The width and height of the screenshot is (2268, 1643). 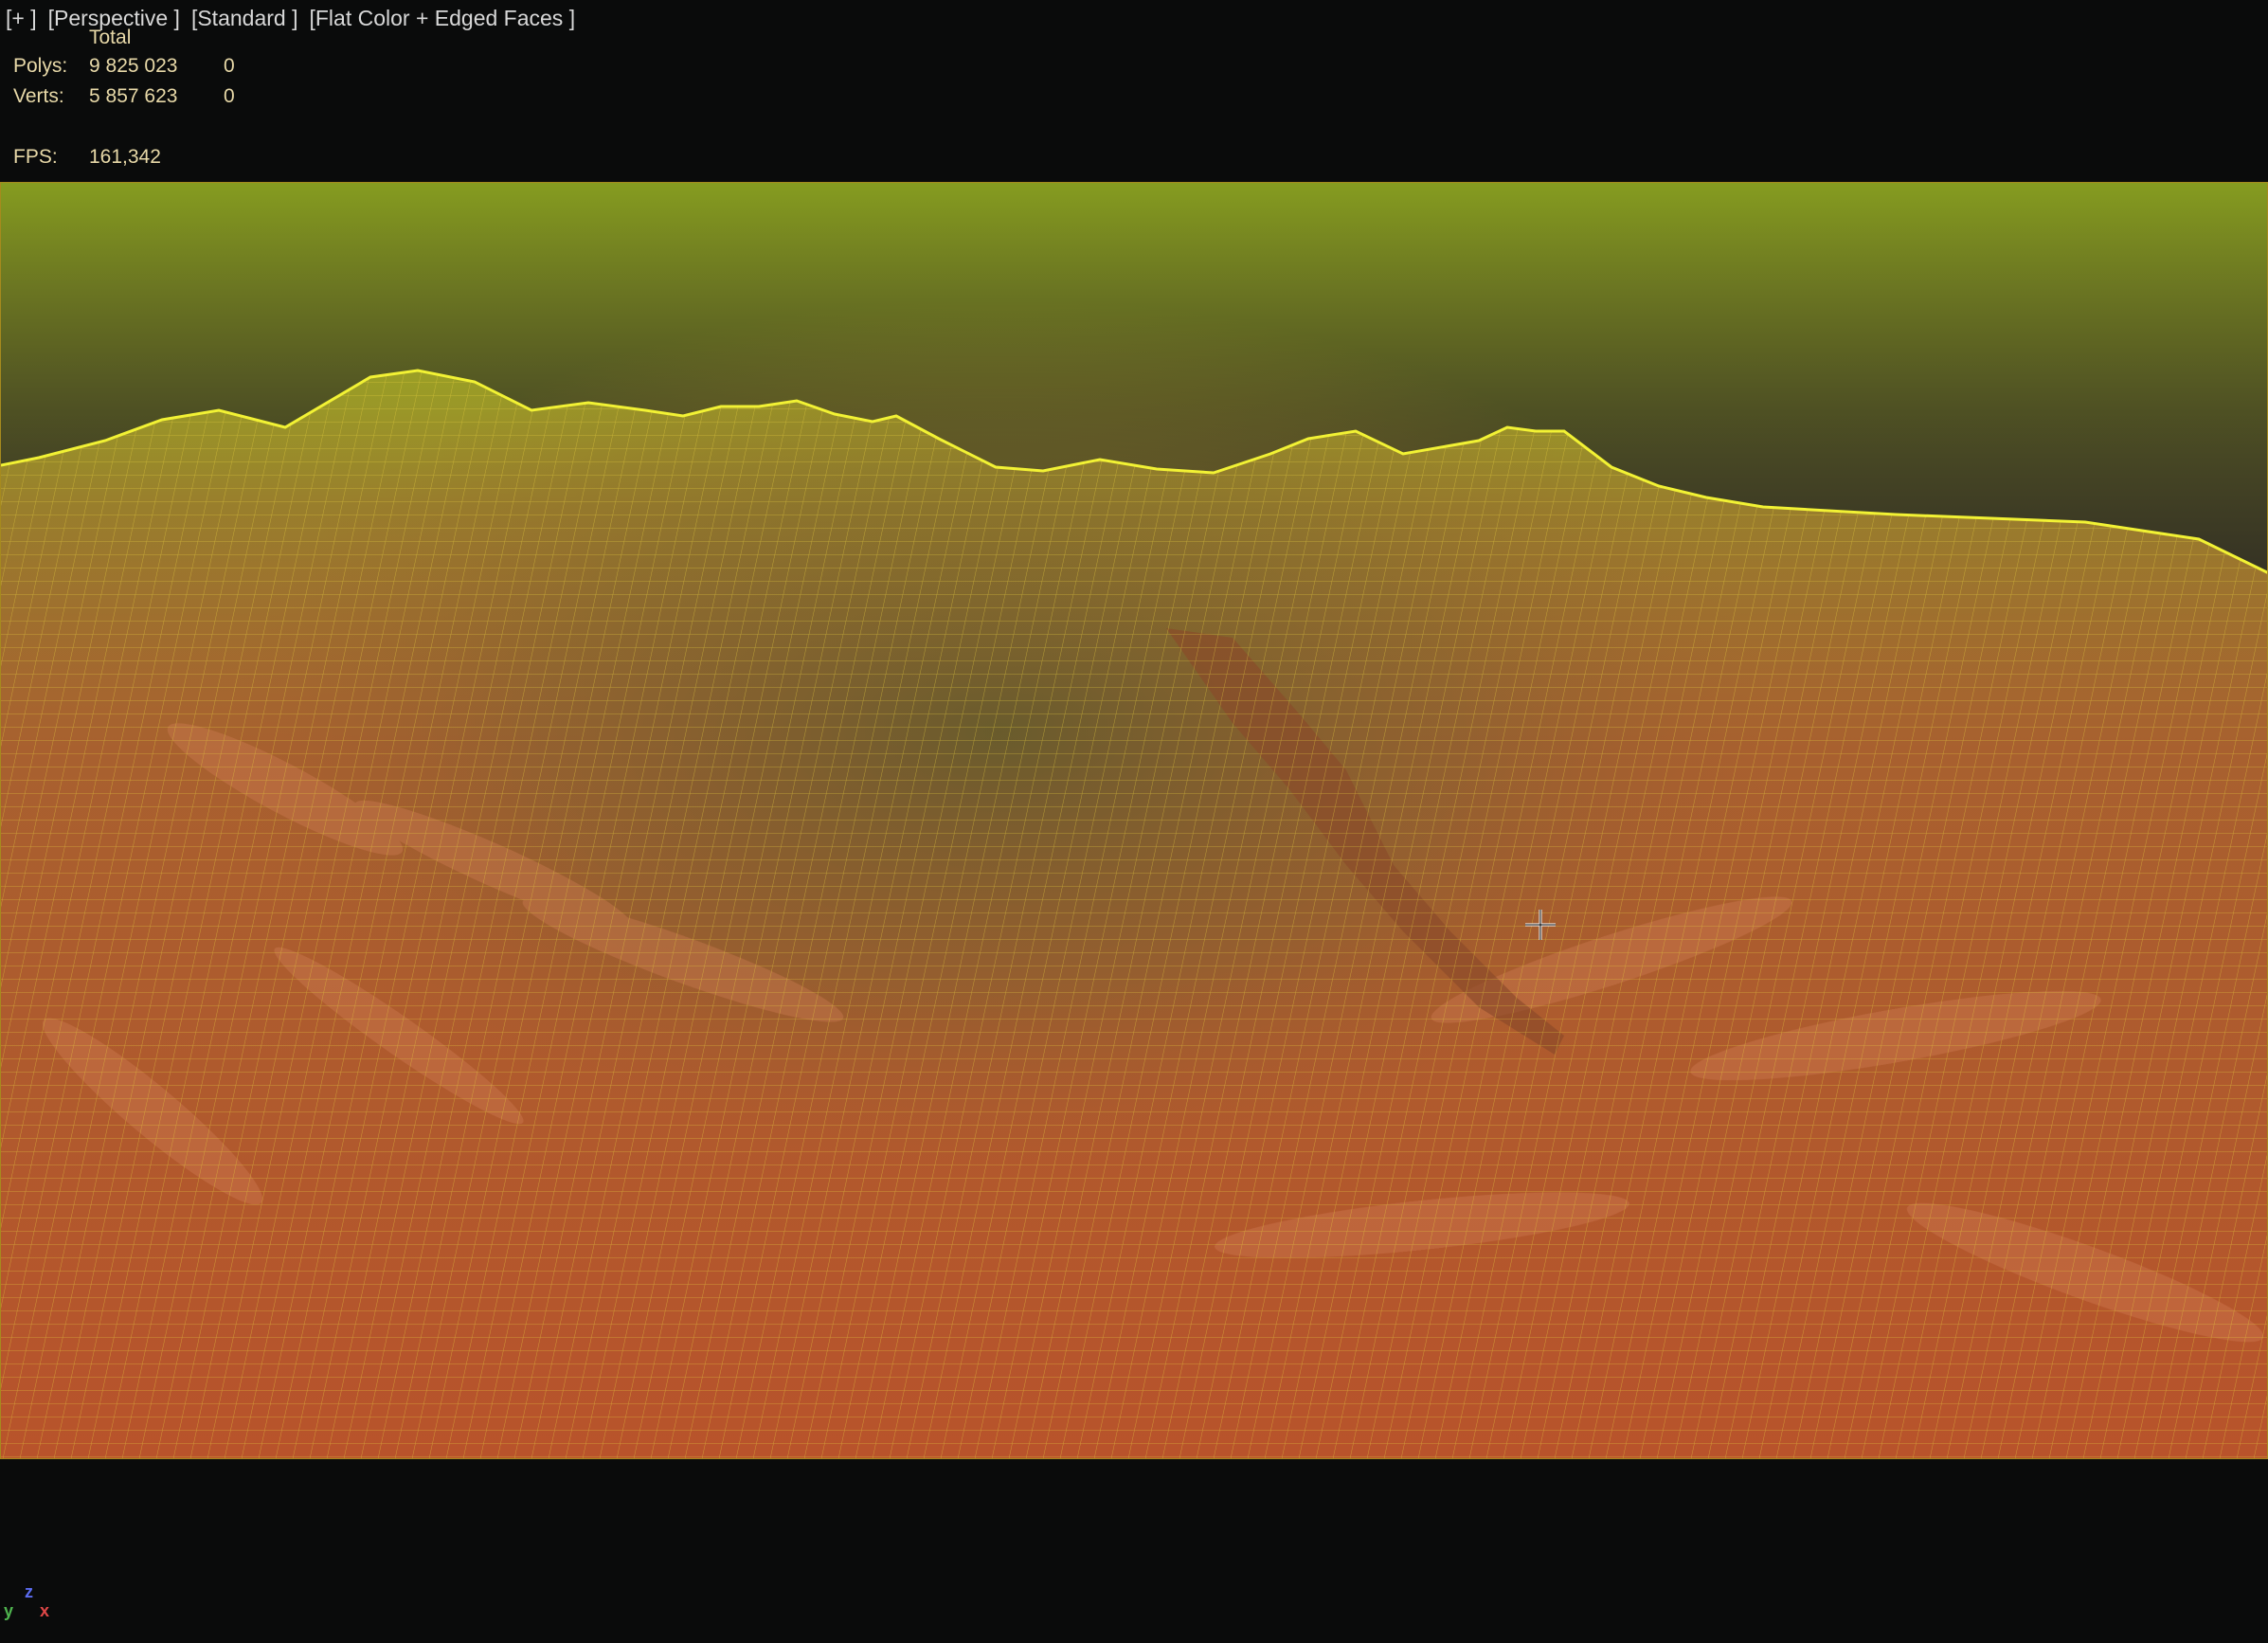 What do you see at coordinates (229, 66) in the screenshot?
I see `stats-polys-selected: 0` at bounding box center [229, 66].